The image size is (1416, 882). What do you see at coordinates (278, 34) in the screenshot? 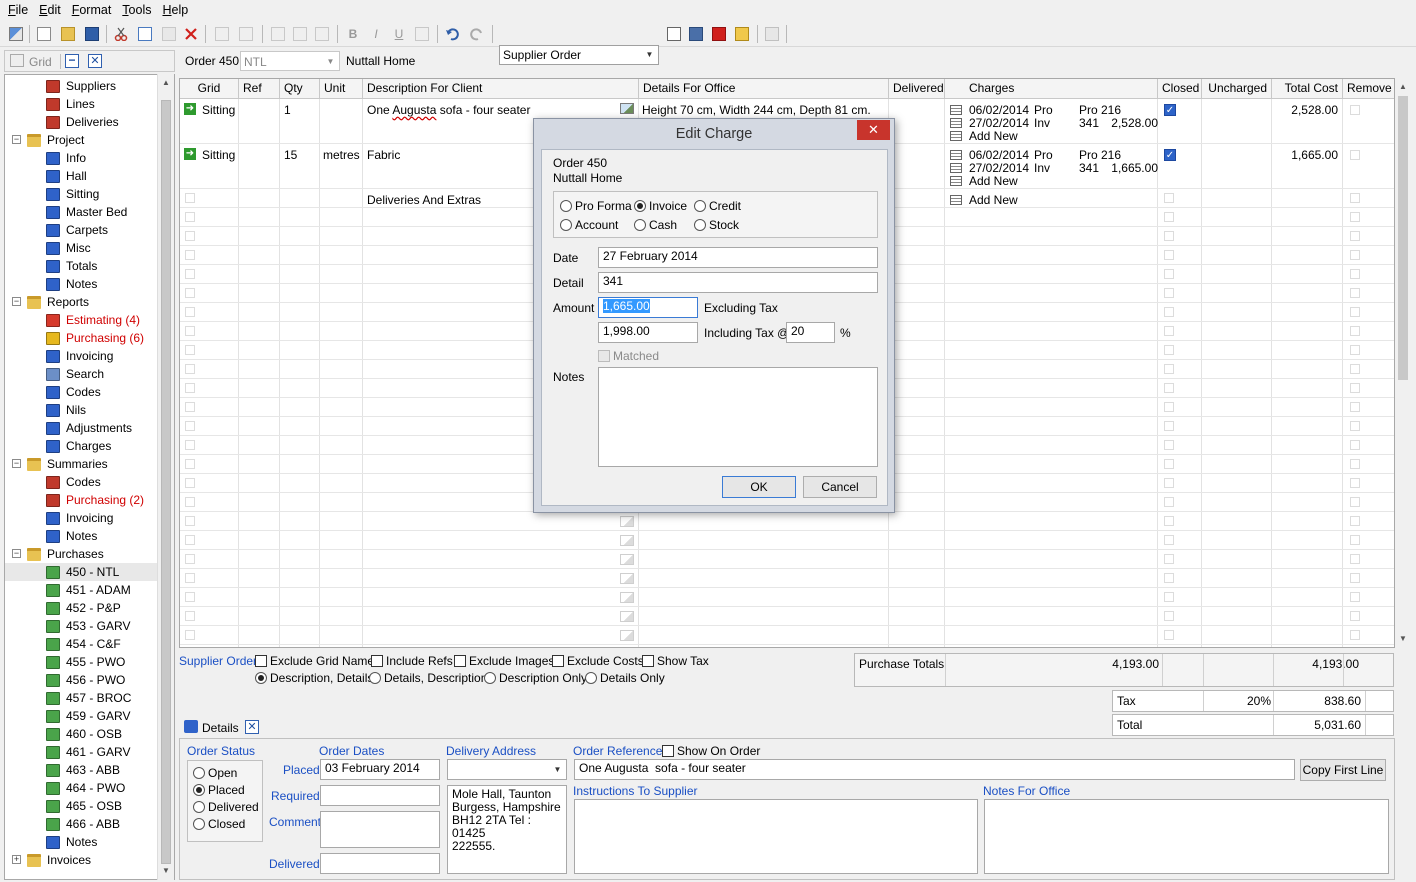
I see `indent-icon` at bounding box center [278, 34].